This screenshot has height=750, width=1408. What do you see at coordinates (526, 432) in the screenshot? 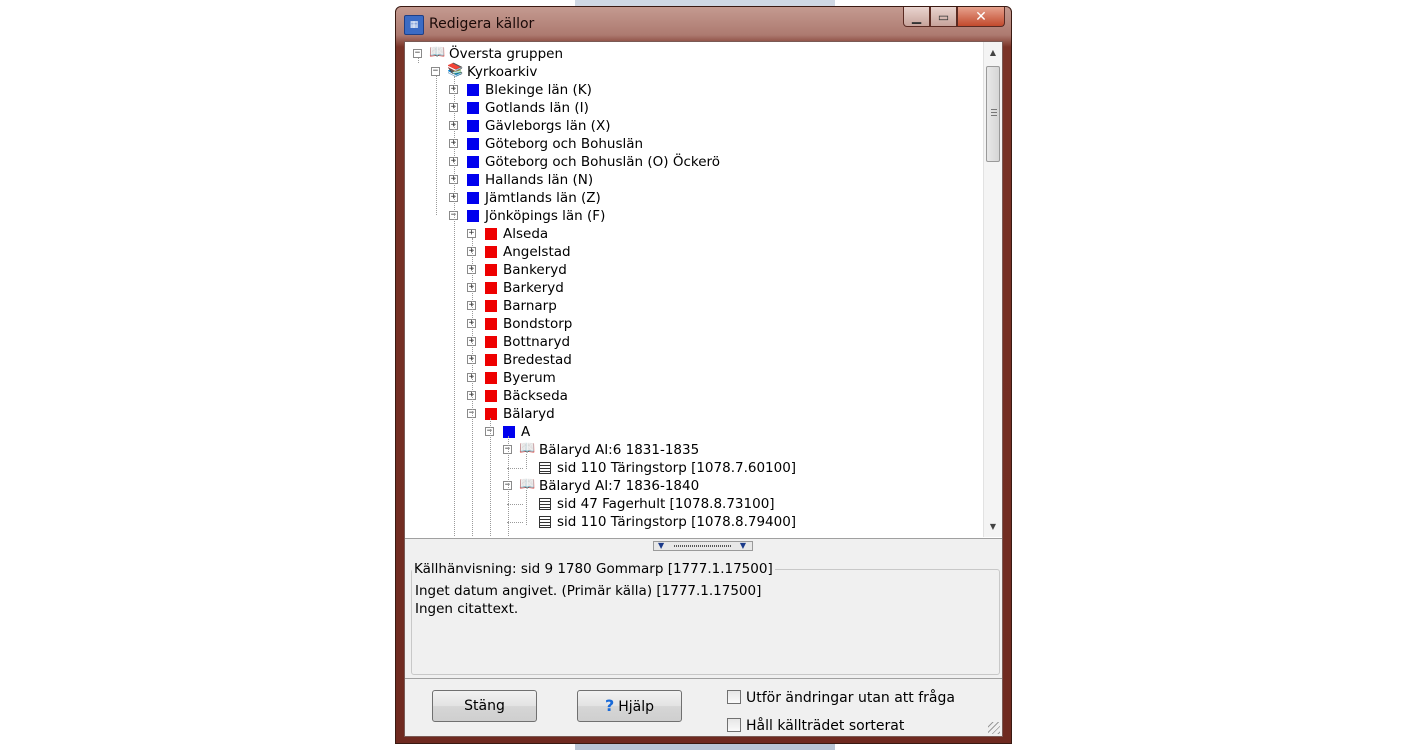
I see `tree-node-label: A` at bounding box center [526, 432].